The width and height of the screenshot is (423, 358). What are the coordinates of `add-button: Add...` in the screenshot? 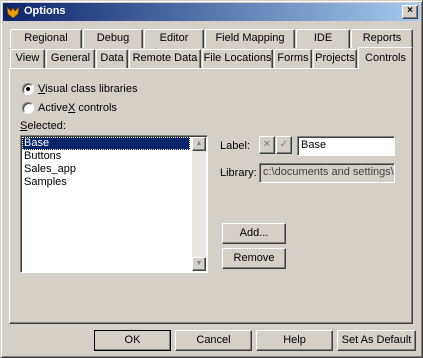 It's located at (254, 233).